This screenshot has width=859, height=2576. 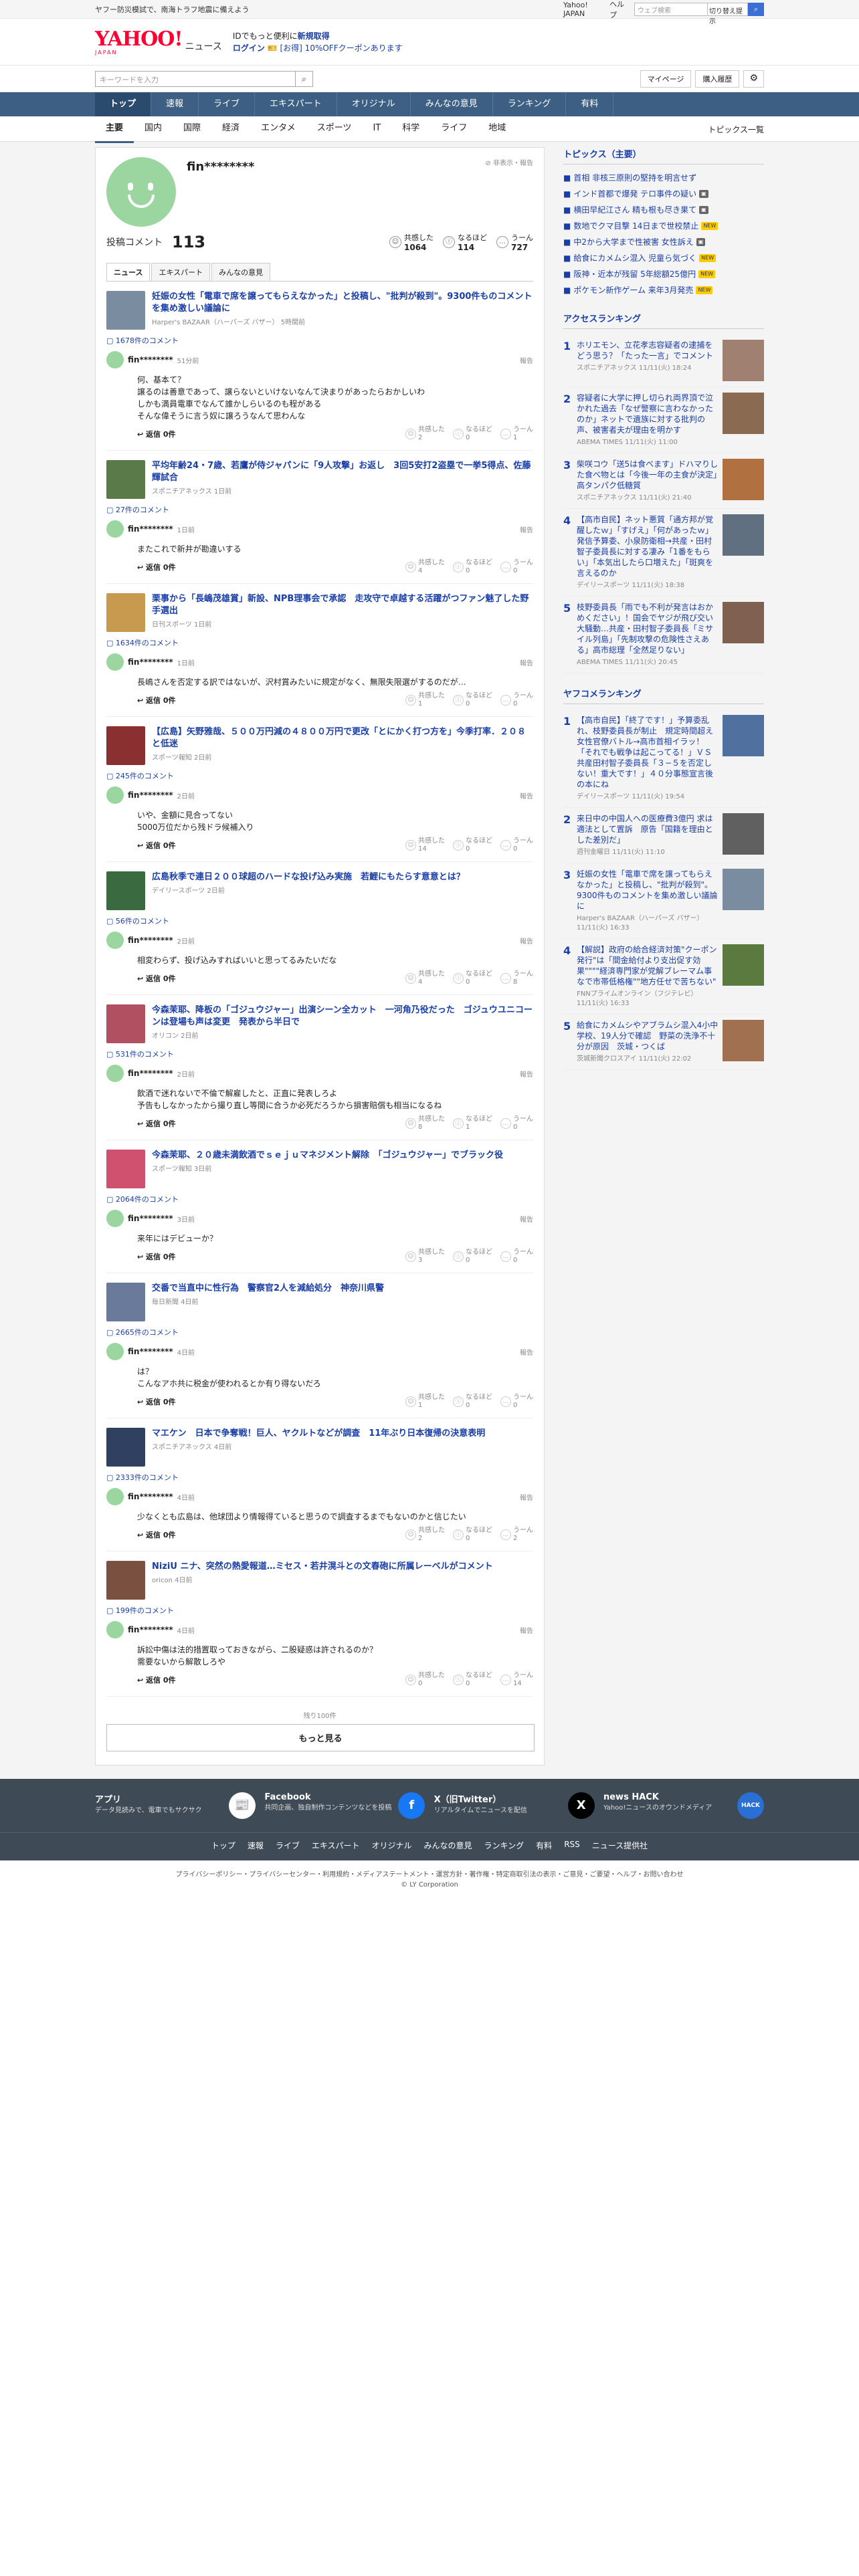 What do you see at coordinates (620, 1845) in the screenshot?
I see `footer-nav-item: ニュース提供社` at bounding box center [620, 1845].